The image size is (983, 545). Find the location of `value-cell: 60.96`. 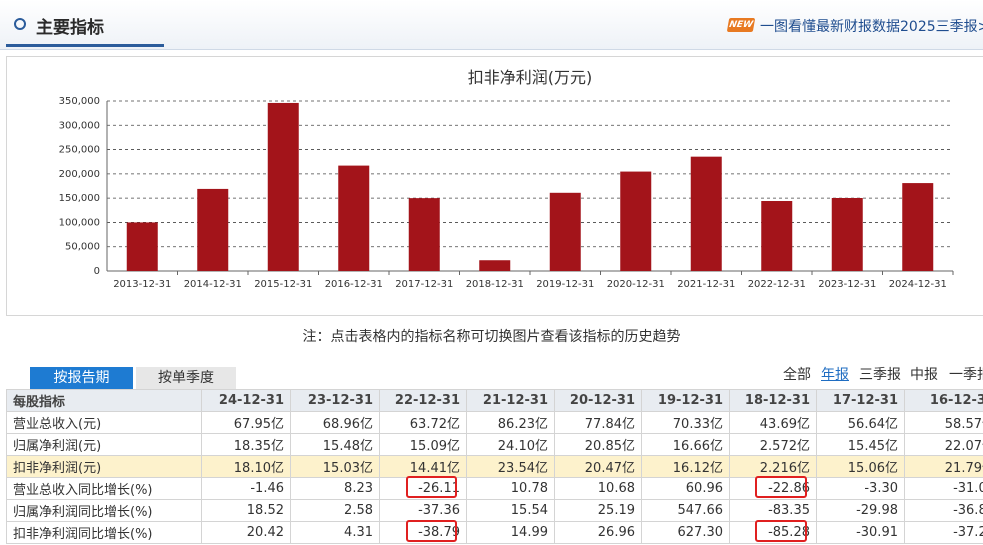

value-cell: 60.96 is located at coordinates (685, 488).